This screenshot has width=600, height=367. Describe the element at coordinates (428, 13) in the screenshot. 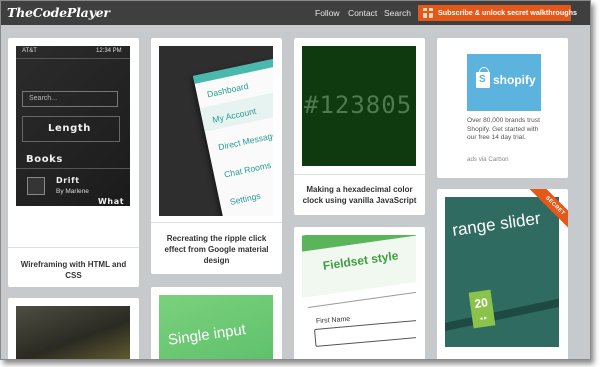

I see `gift-icon` at that location.